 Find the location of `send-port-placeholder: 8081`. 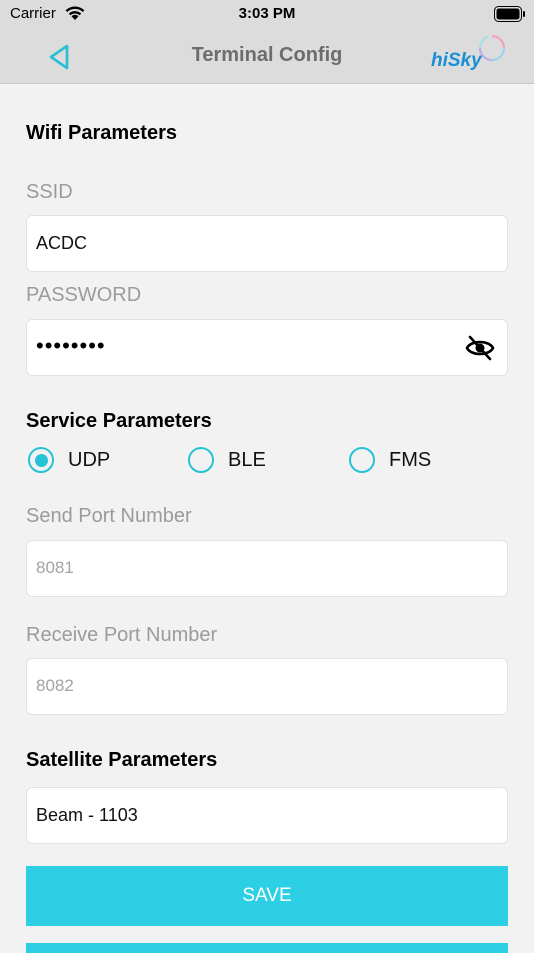

send-port-placeholder: 8081 is located at coordinates (55, 567).